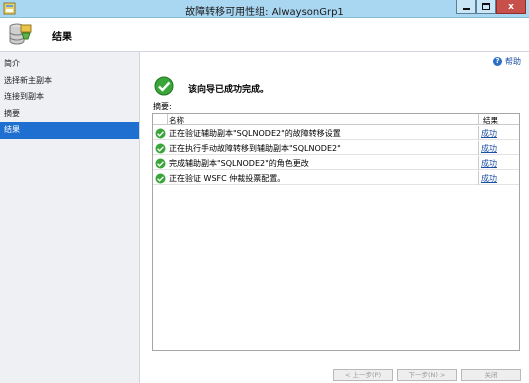 Image resolution: width=529 pixels, height=383 pixels. What do you see at coordinates (491, 375) in the screenshot?
I see `close-wizard-button: 关闭` at bounding box center [491, 375].